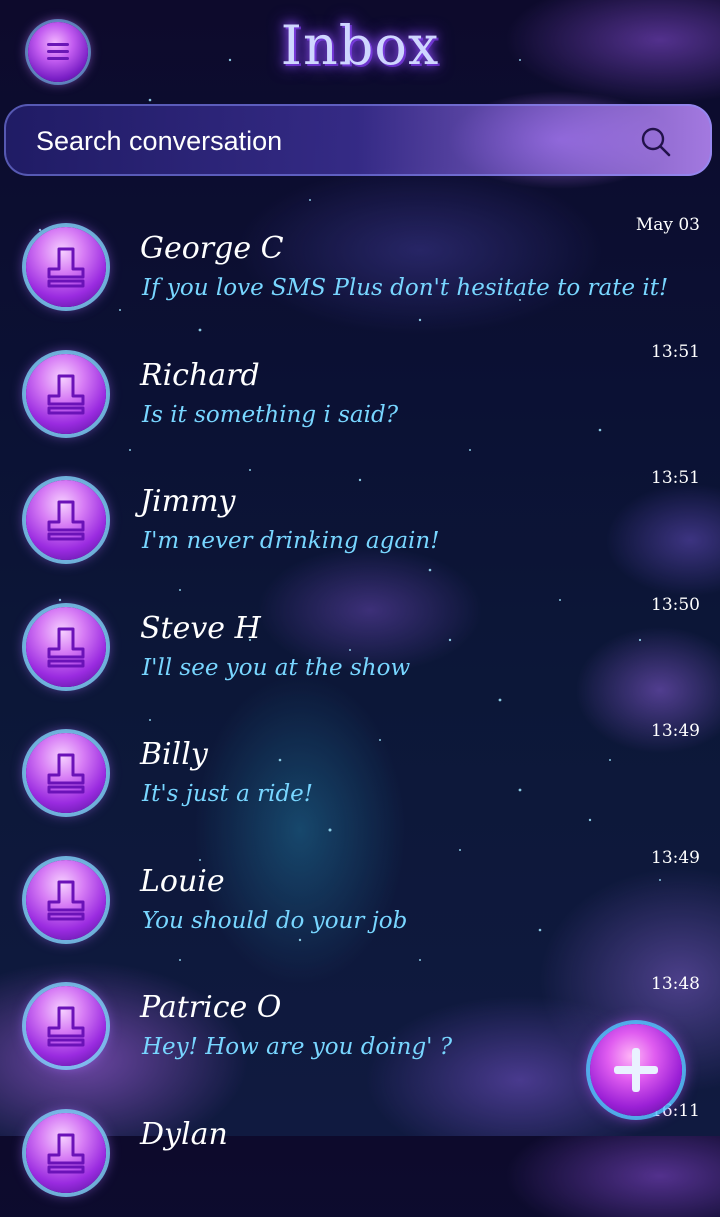 This screenshot has width=720, height=1217. What do you see at coordinates (200, 375) in the screenshot?
I see `contact-name: Richard` at bounding box center [200, 375].